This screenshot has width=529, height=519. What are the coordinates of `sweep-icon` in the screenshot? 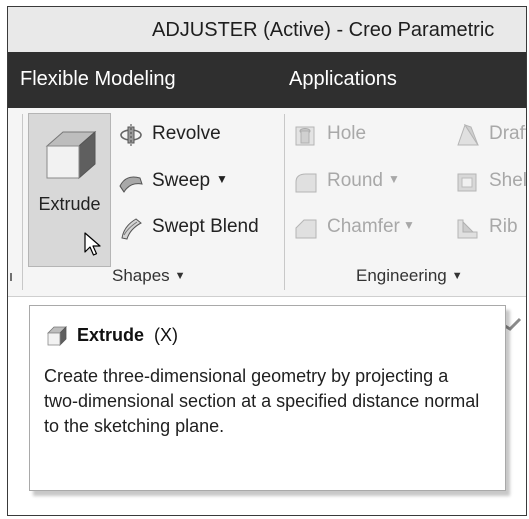 It's located at (131, 184).